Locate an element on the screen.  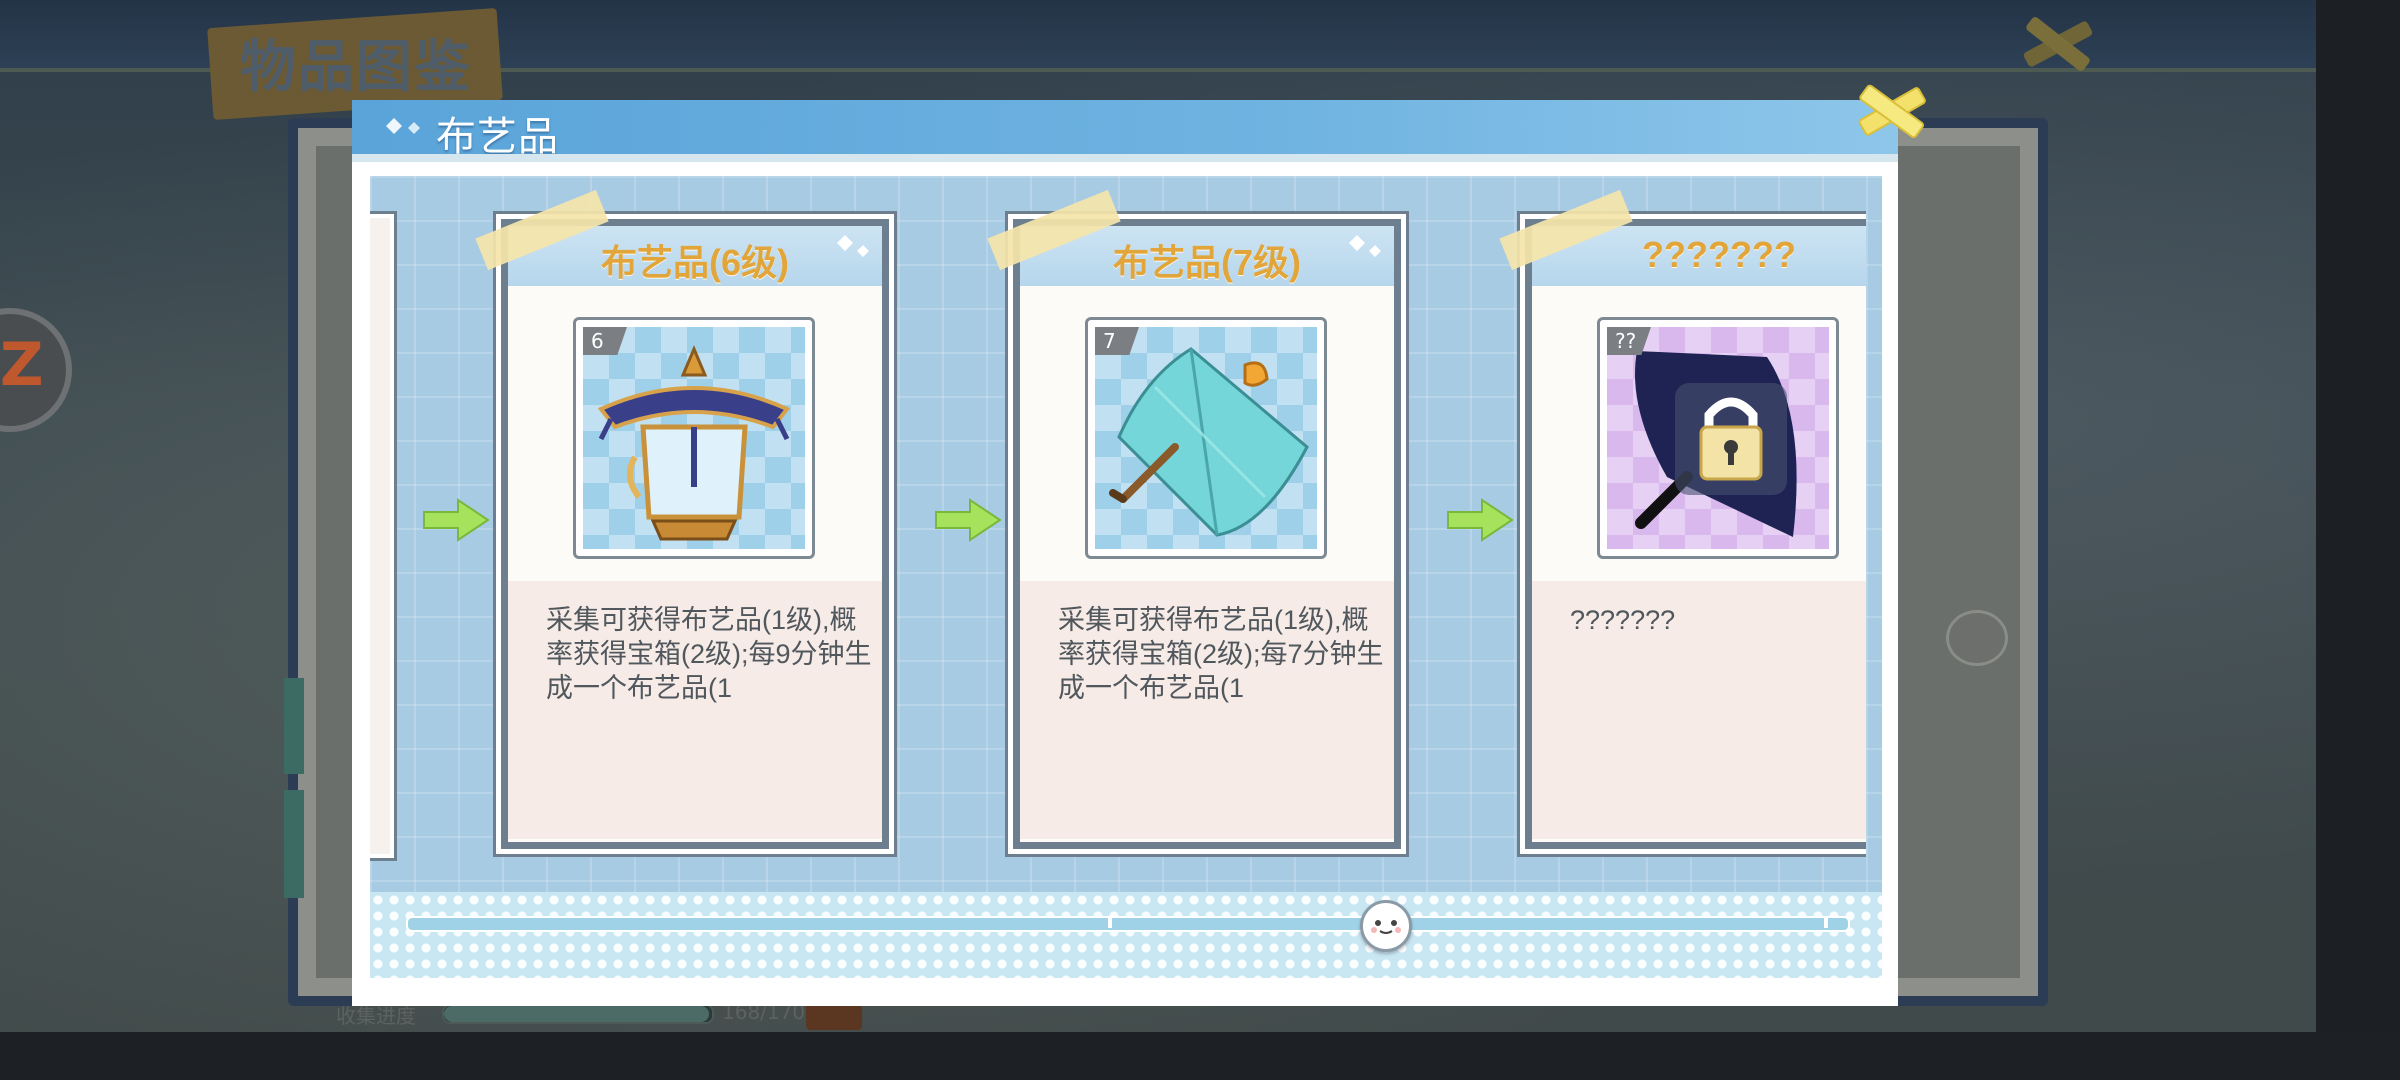
background-close-icon is located at coordinates (2058, 44).